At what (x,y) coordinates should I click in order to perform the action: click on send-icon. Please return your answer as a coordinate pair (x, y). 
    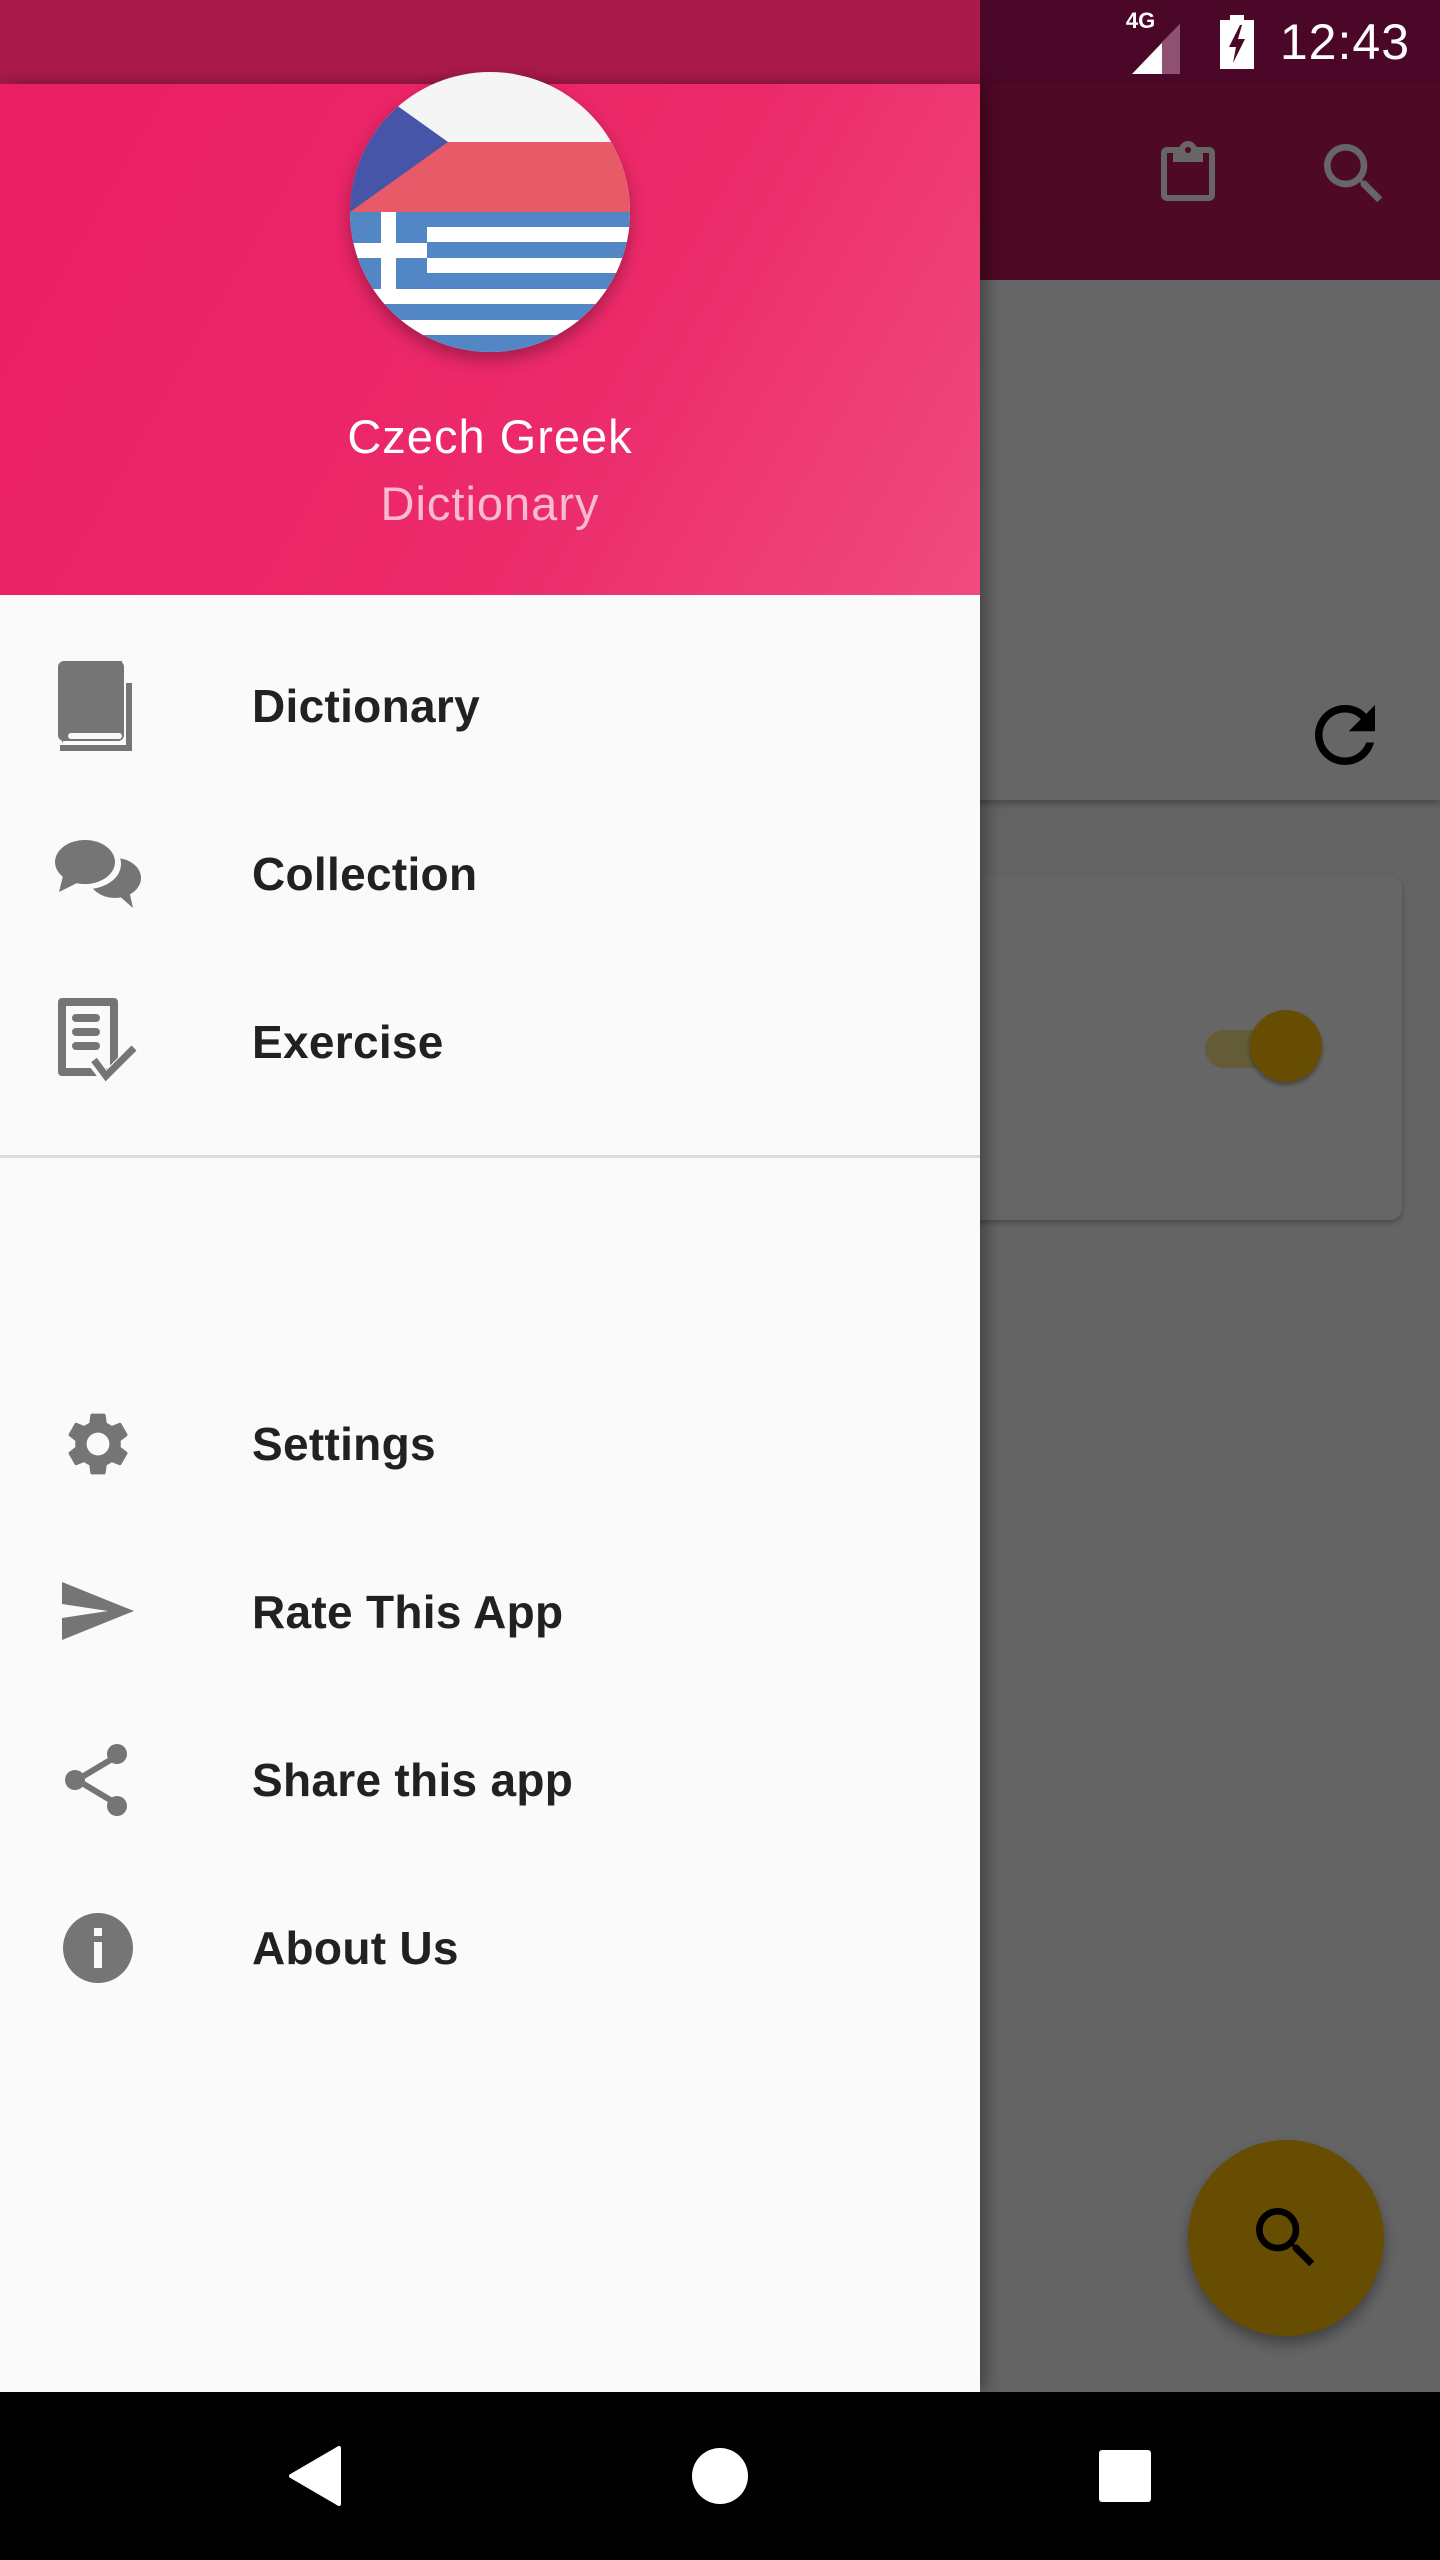
    Looking at the image, I should click on (98, 1612).